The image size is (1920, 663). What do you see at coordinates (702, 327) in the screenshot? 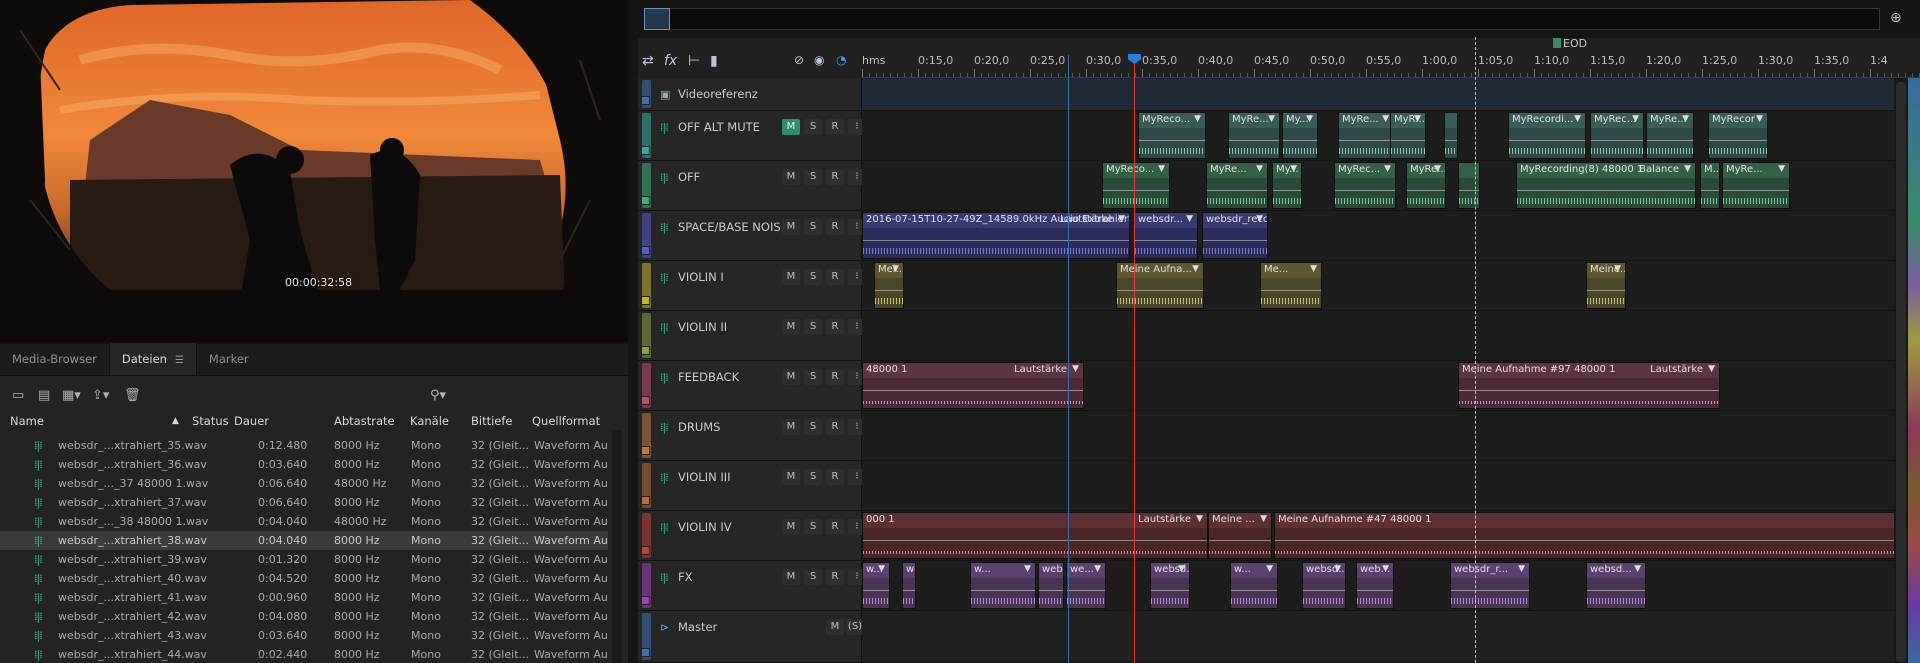
I see `track-name: VIOLIN II` at bounding box center [702, 327].